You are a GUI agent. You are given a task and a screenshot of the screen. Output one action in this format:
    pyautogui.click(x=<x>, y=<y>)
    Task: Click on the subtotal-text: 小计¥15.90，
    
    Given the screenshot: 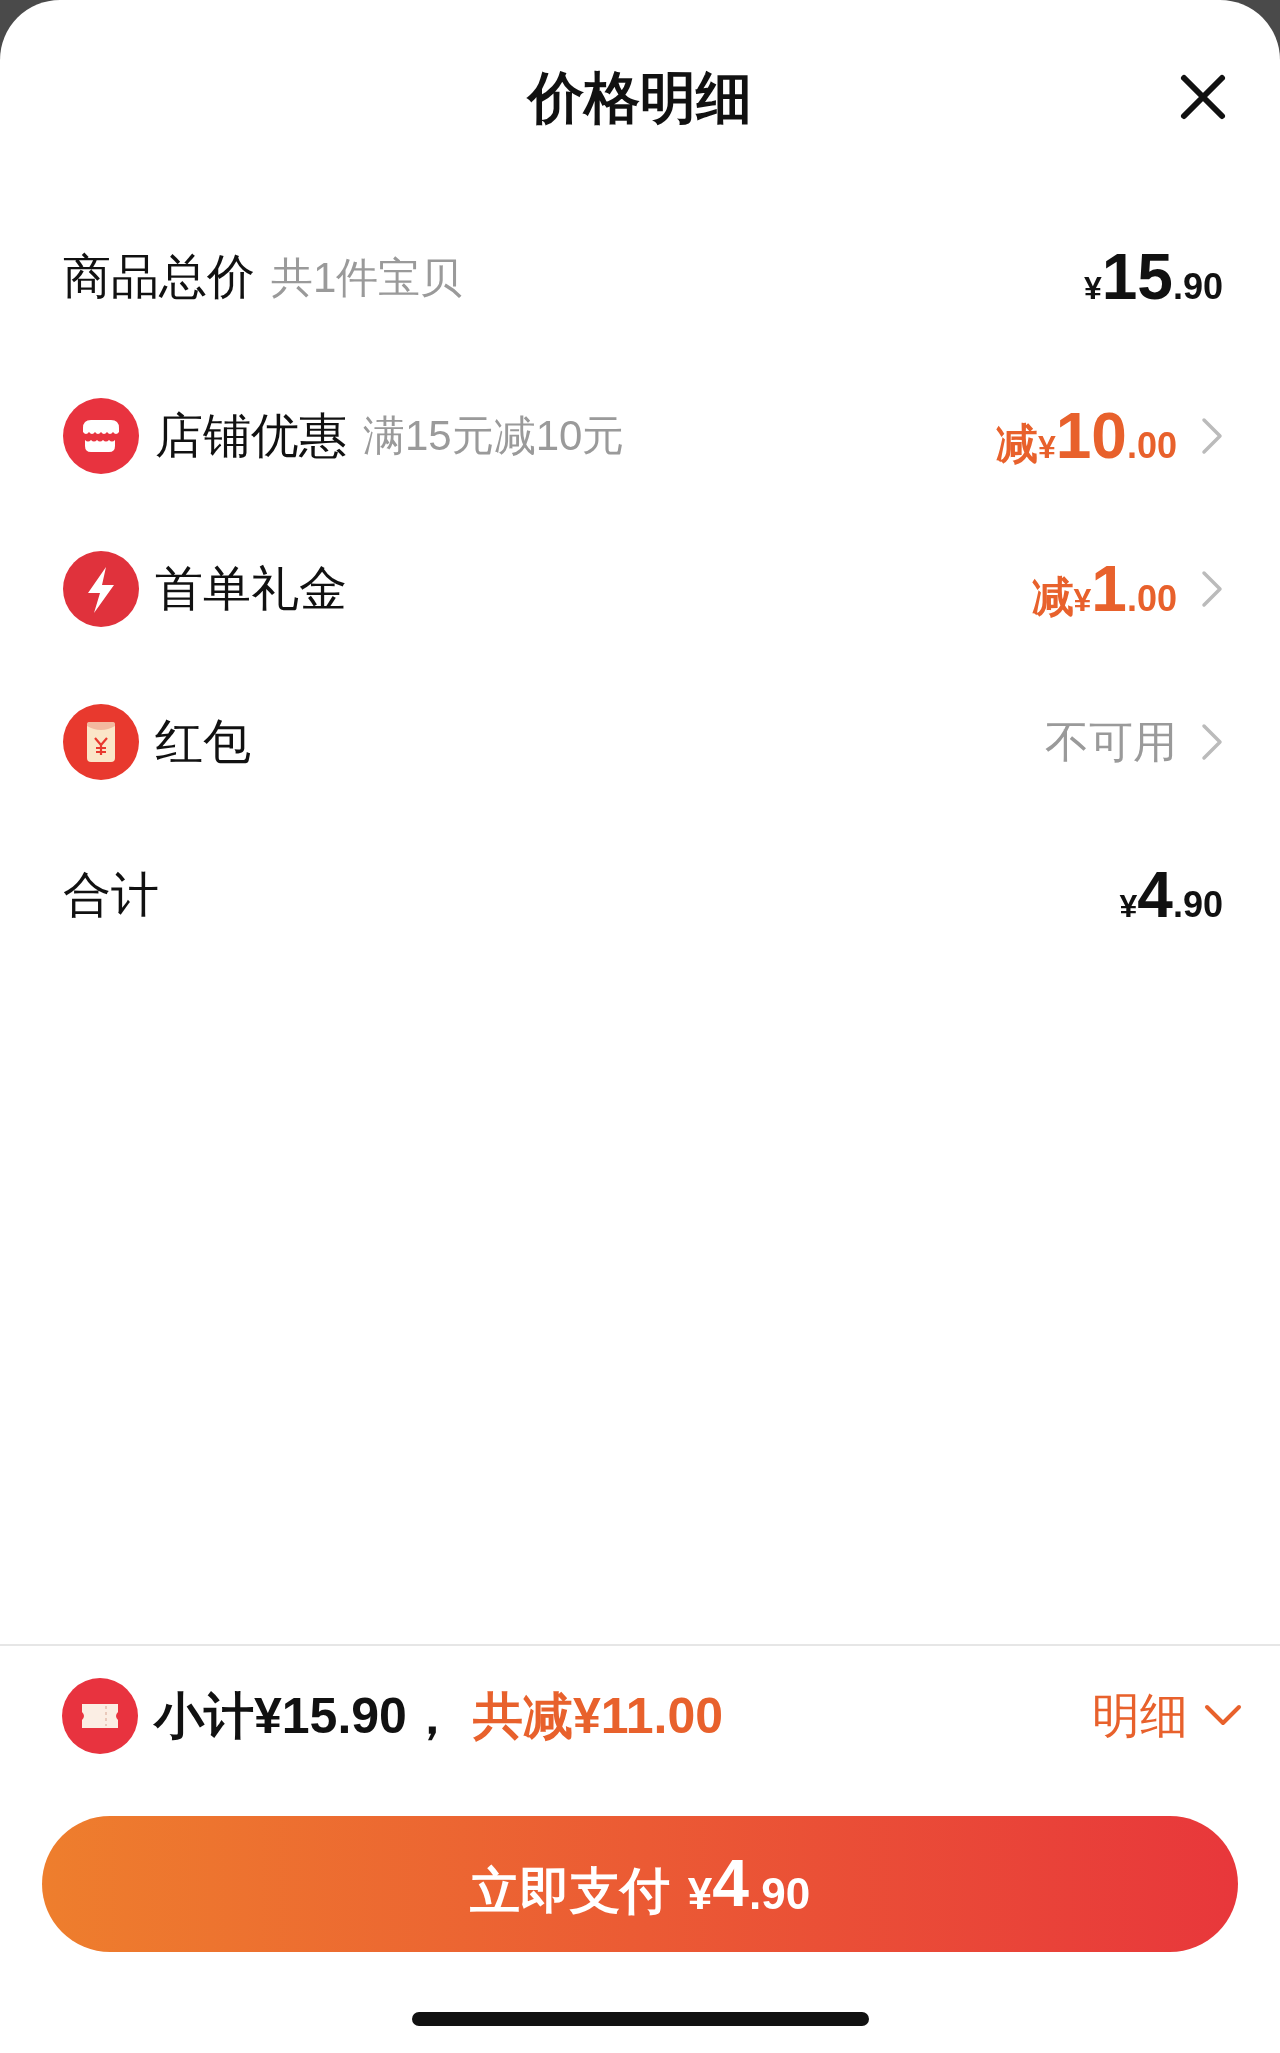 What is the action you would take?
    pyautogui.click(x=305, y=1716)
    